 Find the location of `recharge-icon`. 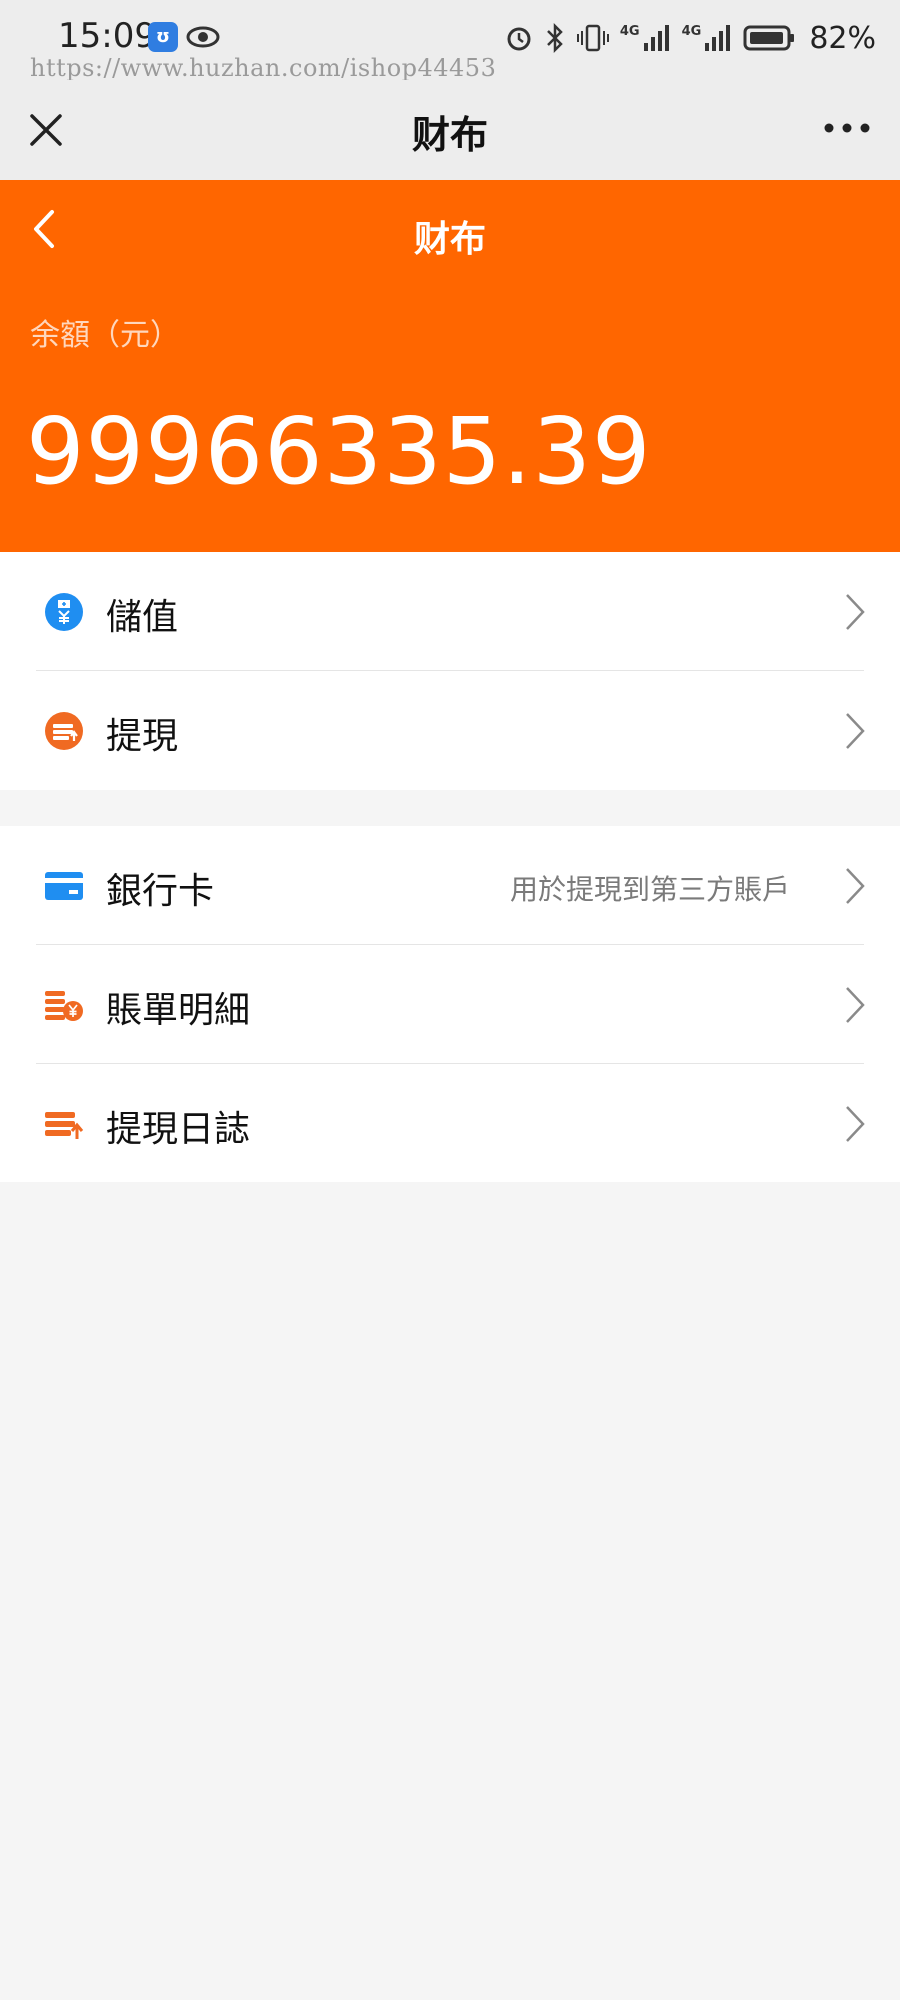

recharge-icon is located at coordinates (64, 612).